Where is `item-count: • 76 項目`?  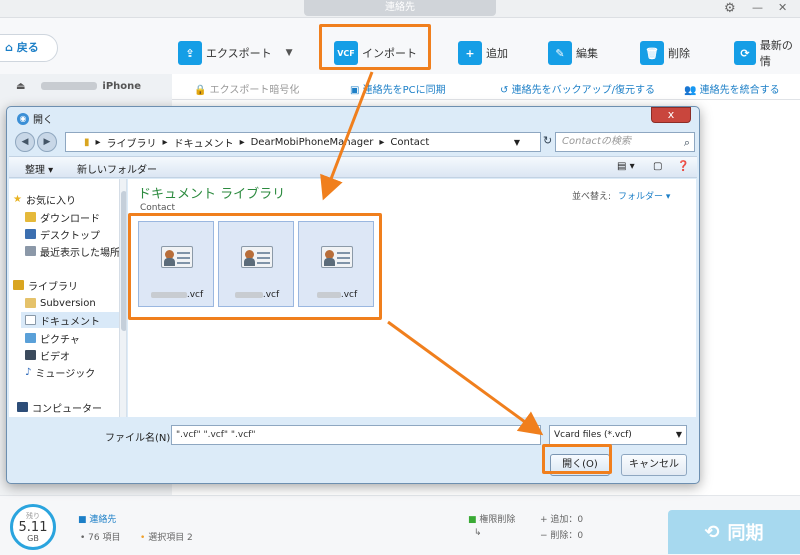
item-count: • 76 項目 is located at coordinates (100, 538).